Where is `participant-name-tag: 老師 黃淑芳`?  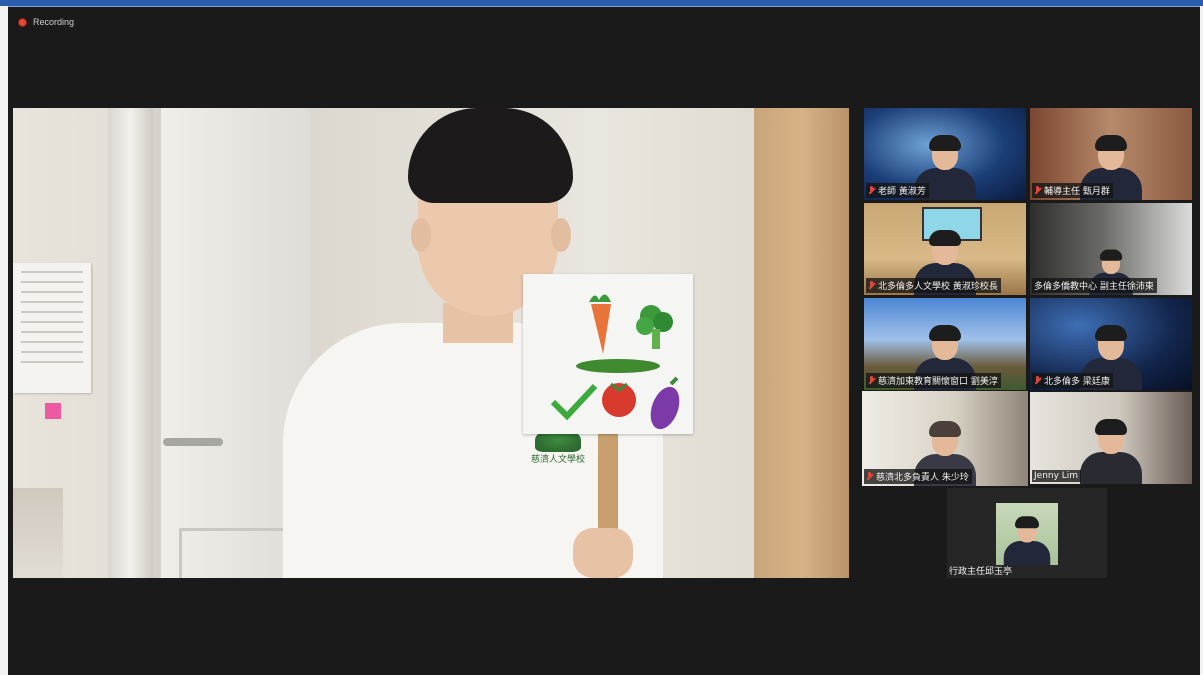 participant-name-tag: 老師 黃淑芳 is located at coordinates (897, 190).